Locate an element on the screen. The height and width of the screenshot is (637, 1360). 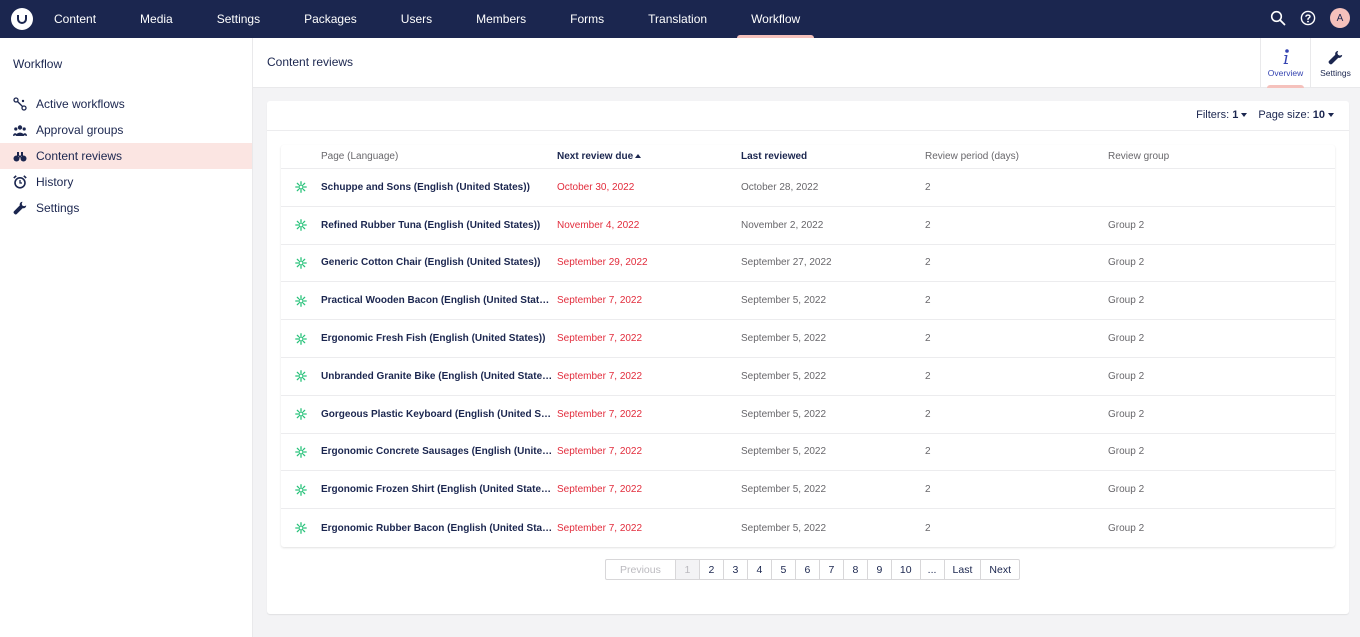
sidebar-item-label: Content reviews is located at coordinates (79, 156).